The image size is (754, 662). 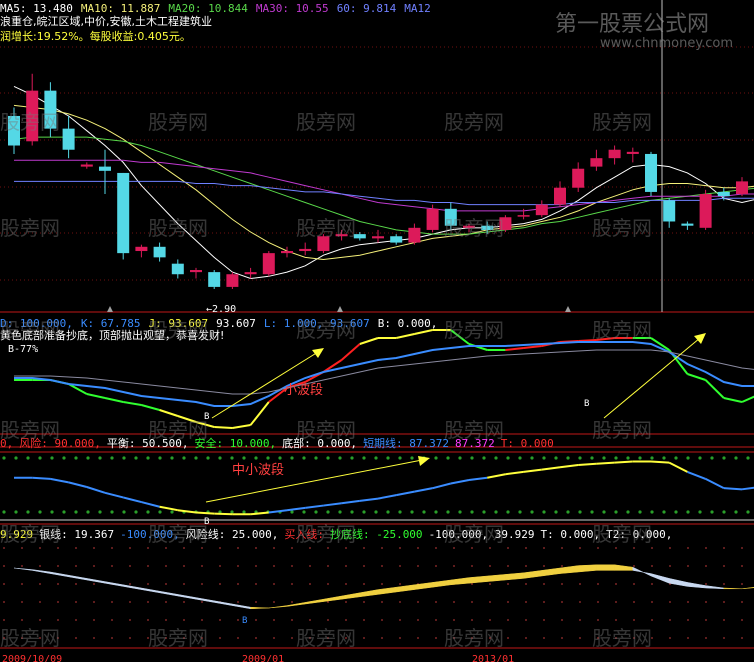 I want to click on bottom-b-label: B, so click(x=245, y=621).